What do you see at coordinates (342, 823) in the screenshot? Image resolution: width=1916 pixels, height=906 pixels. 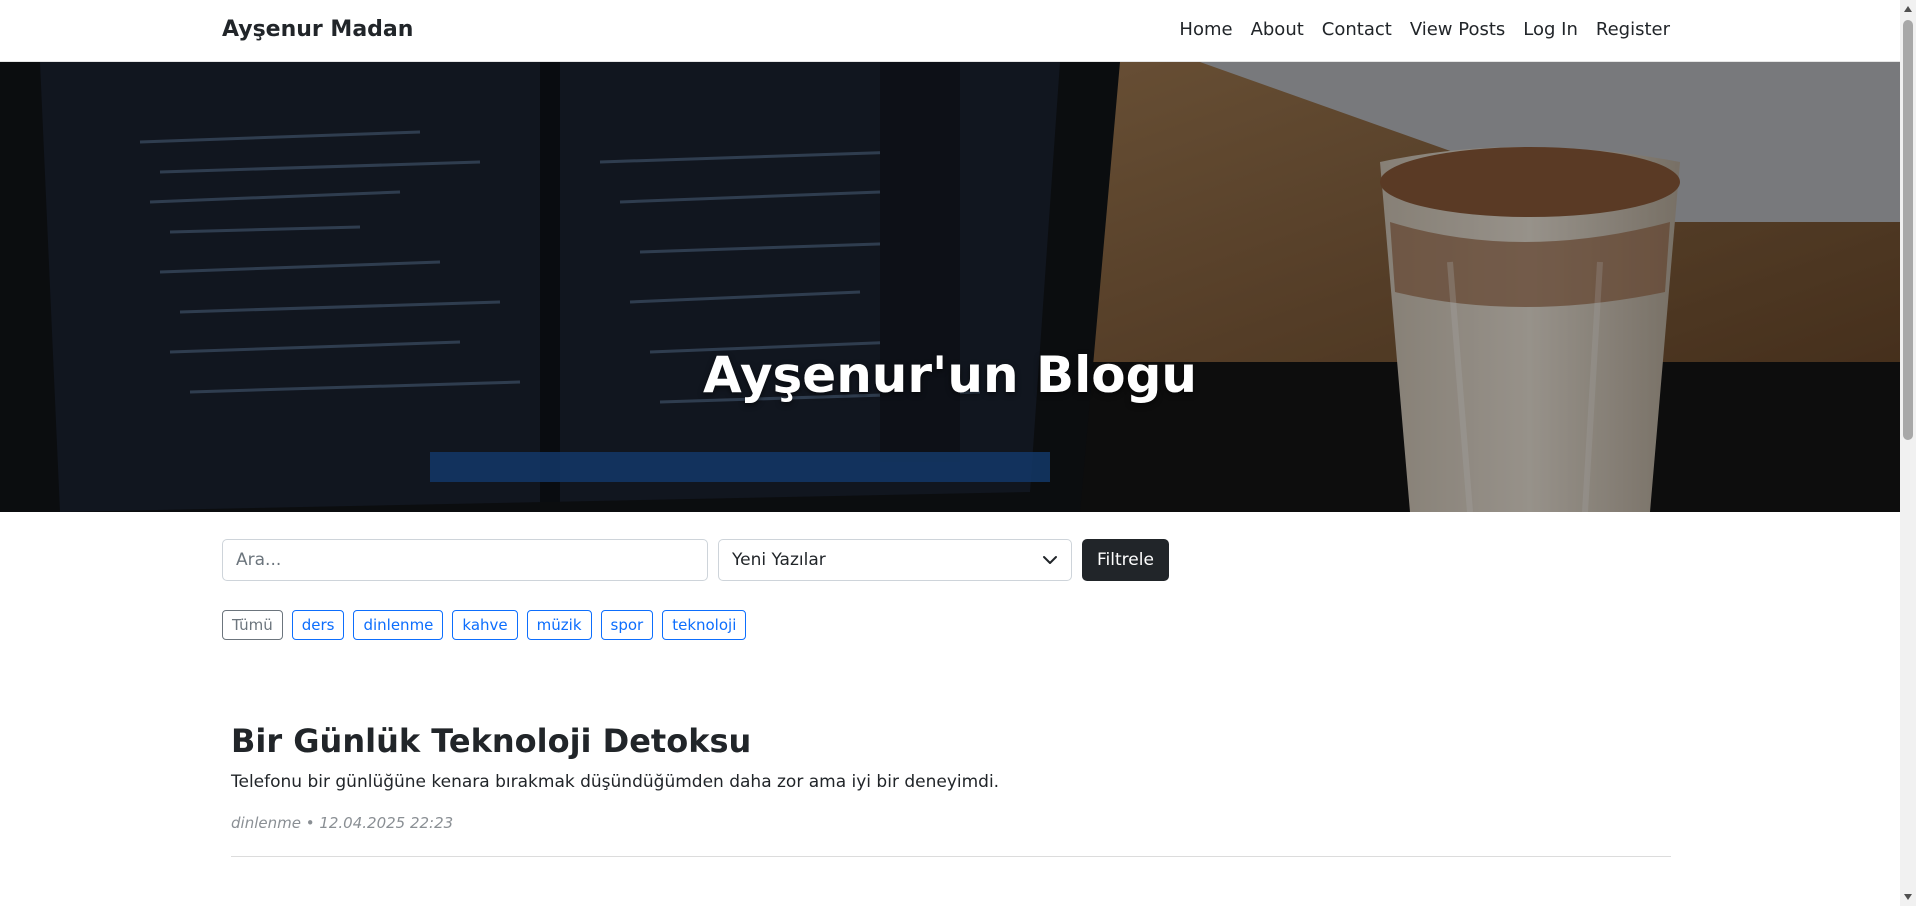 I see `post-meta: dinlenme • 12.04.2025 22:23` at bounding box center [342, 823].